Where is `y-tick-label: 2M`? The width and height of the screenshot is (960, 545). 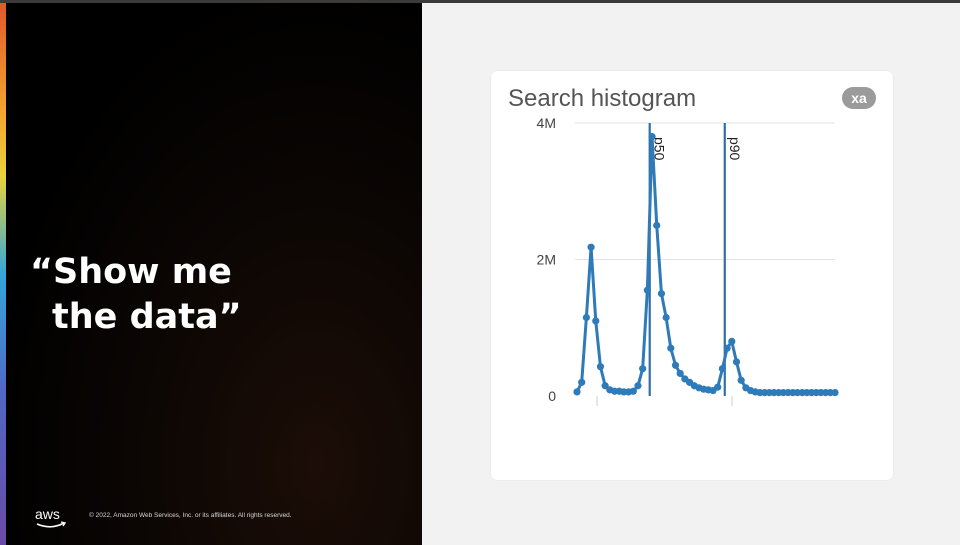 y-tick-label: 2M is located at coordinates (546, 260).